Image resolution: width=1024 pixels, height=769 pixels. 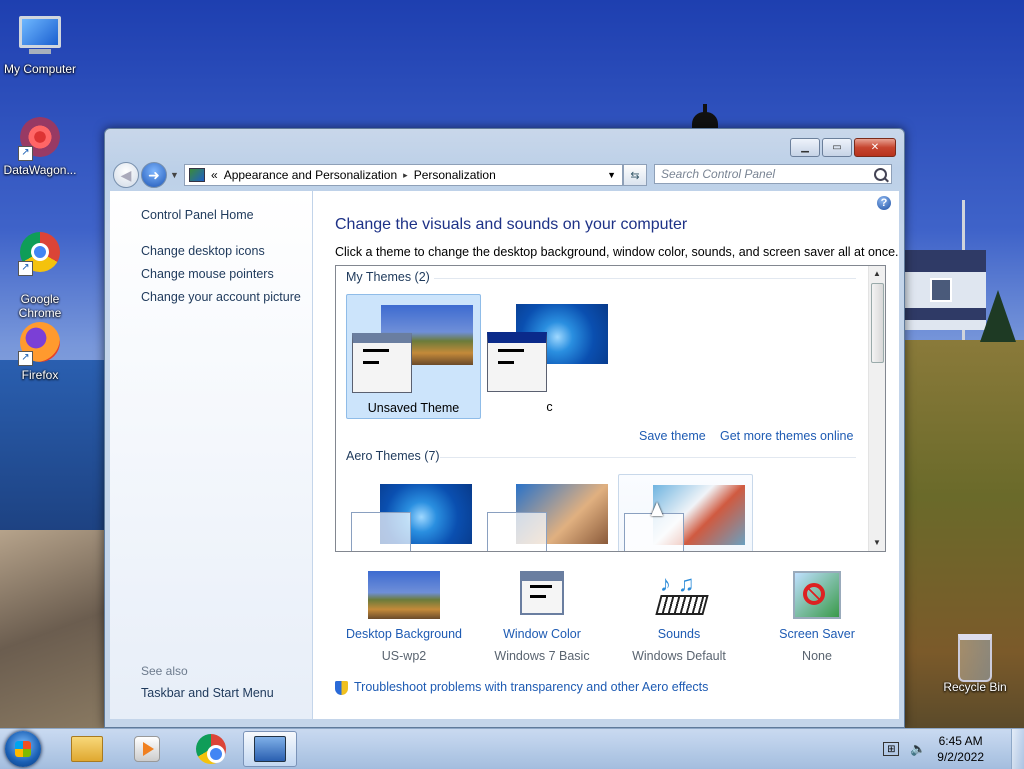 I want to click on sounds-link: Sounds, so click(x=679, y=634).